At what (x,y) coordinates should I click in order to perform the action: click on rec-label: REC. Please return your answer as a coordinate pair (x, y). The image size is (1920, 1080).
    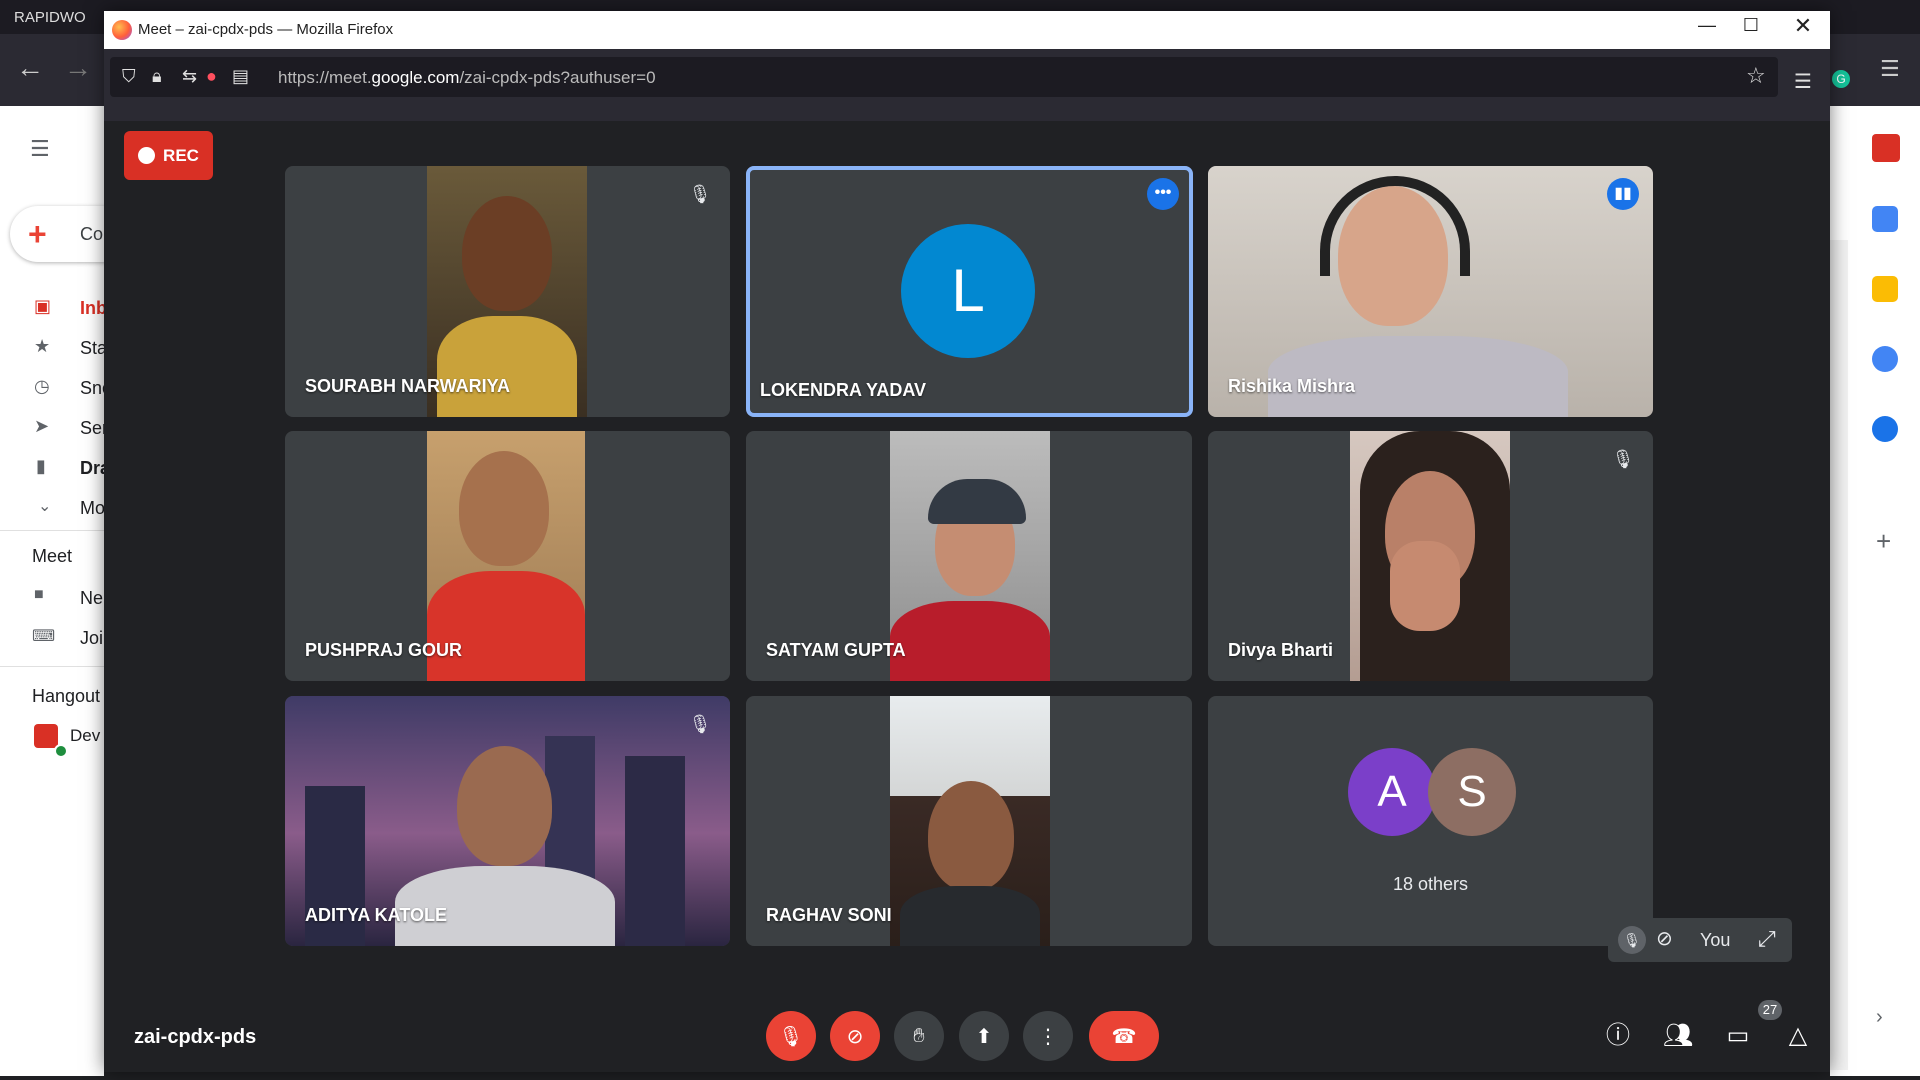
    Looking at the image, I should click on (181, 155).